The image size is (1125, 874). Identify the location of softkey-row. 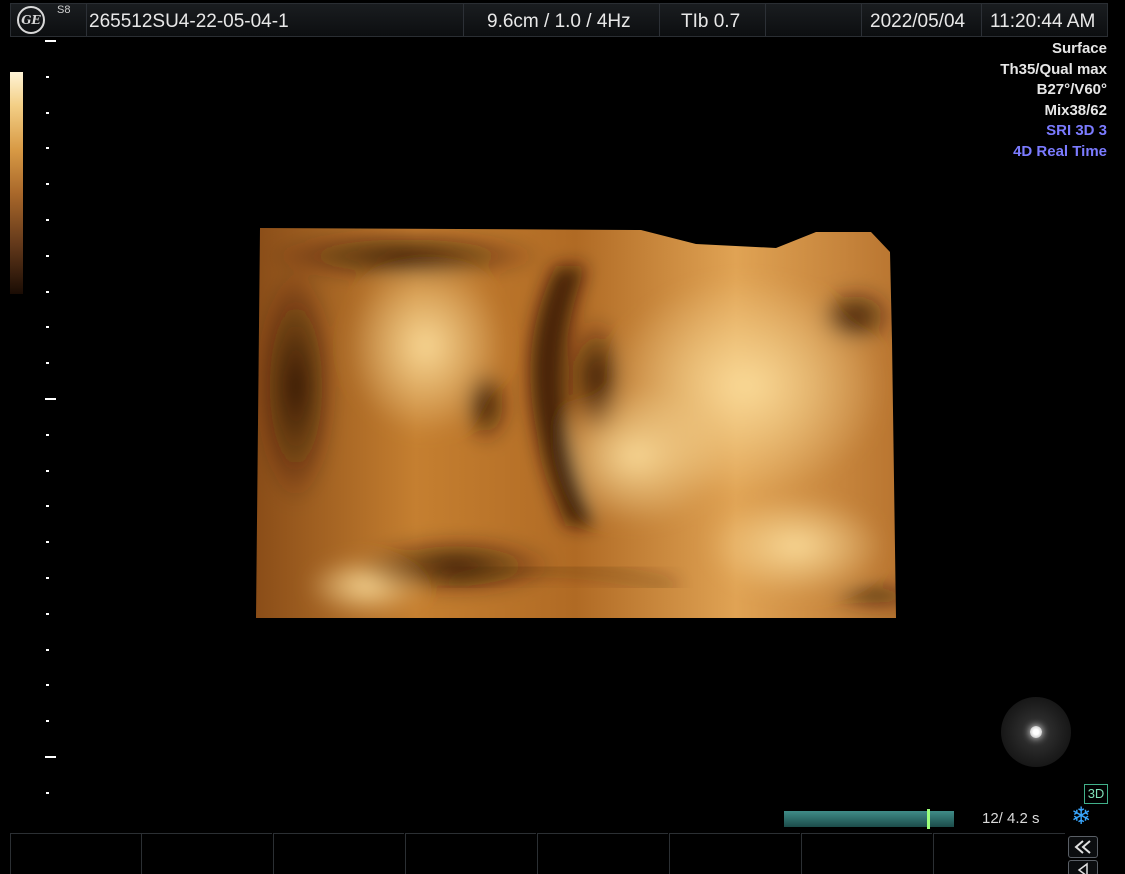
(537, 853).